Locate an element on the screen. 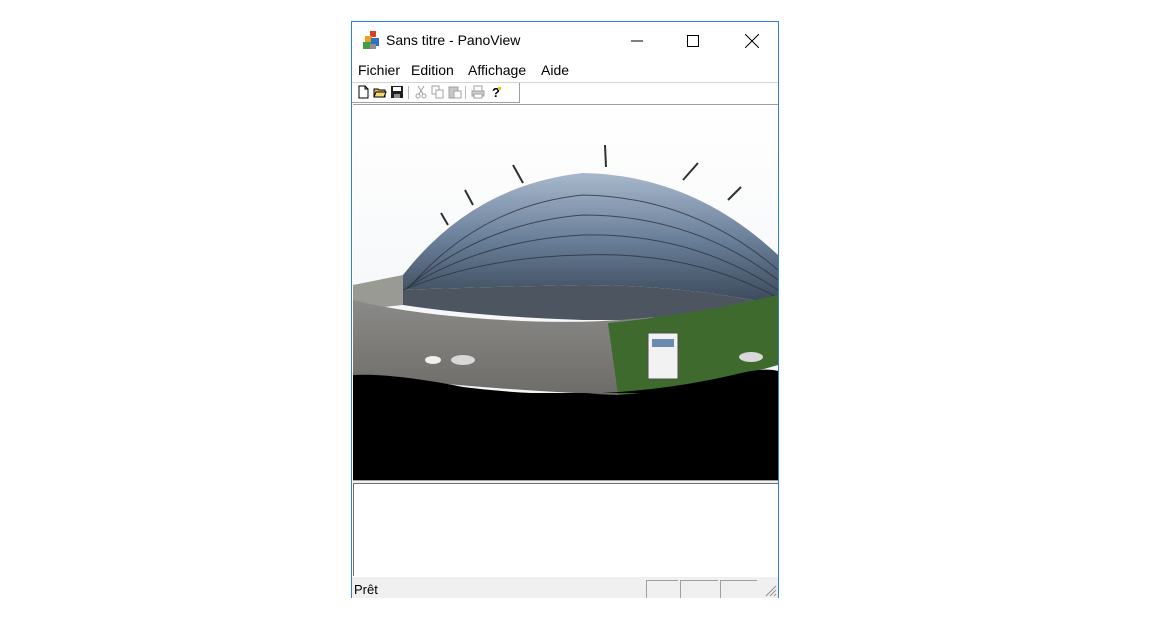 This screenshot has width=1158, height=624. new-file-icon is located at coordinates (363, 92).